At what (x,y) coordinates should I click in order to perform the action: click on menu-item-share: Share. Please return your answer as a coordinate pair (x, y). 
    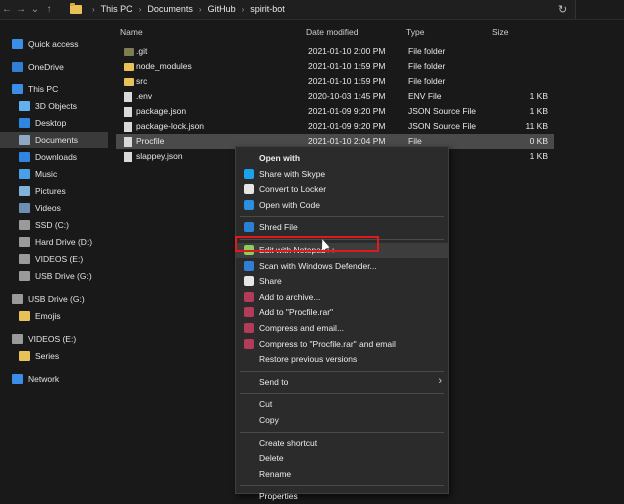
    Looking at the image, I should click on (342, 281).